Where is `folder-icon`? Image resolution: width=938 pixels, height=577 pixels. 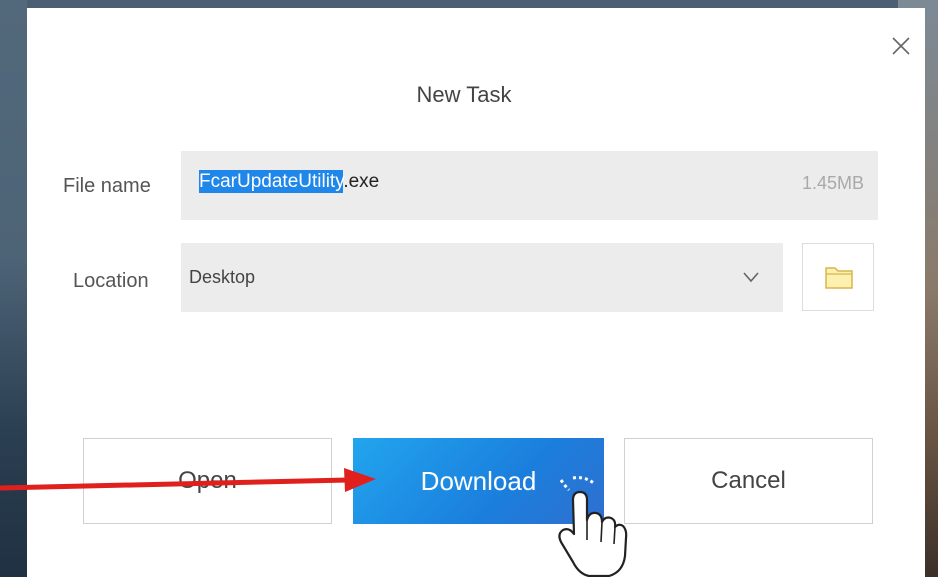 folder-icon is located at coordinates (839, 278).